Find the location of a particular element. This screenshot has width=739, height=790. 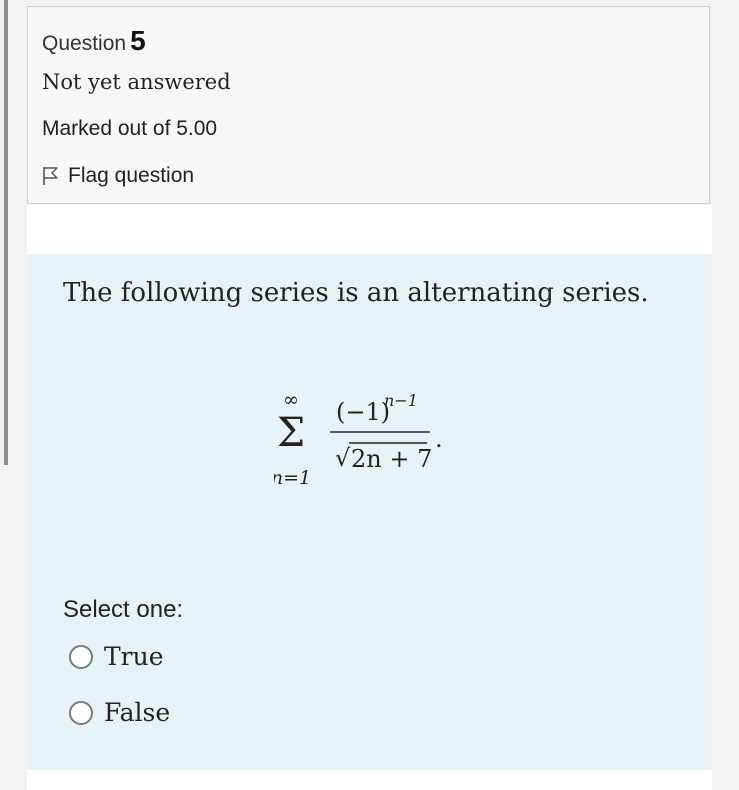

flag-outline-icon is located at coordinates (51, 176).